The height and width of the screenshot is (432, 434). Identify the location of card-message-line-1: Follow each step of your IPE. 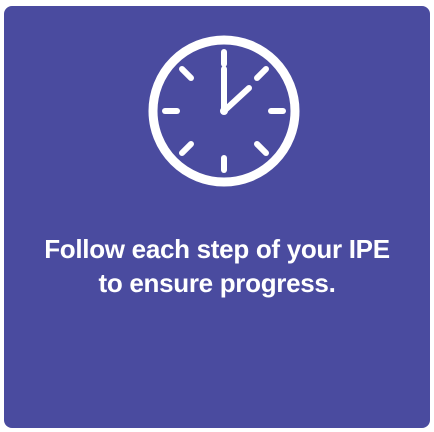
(217, 249).